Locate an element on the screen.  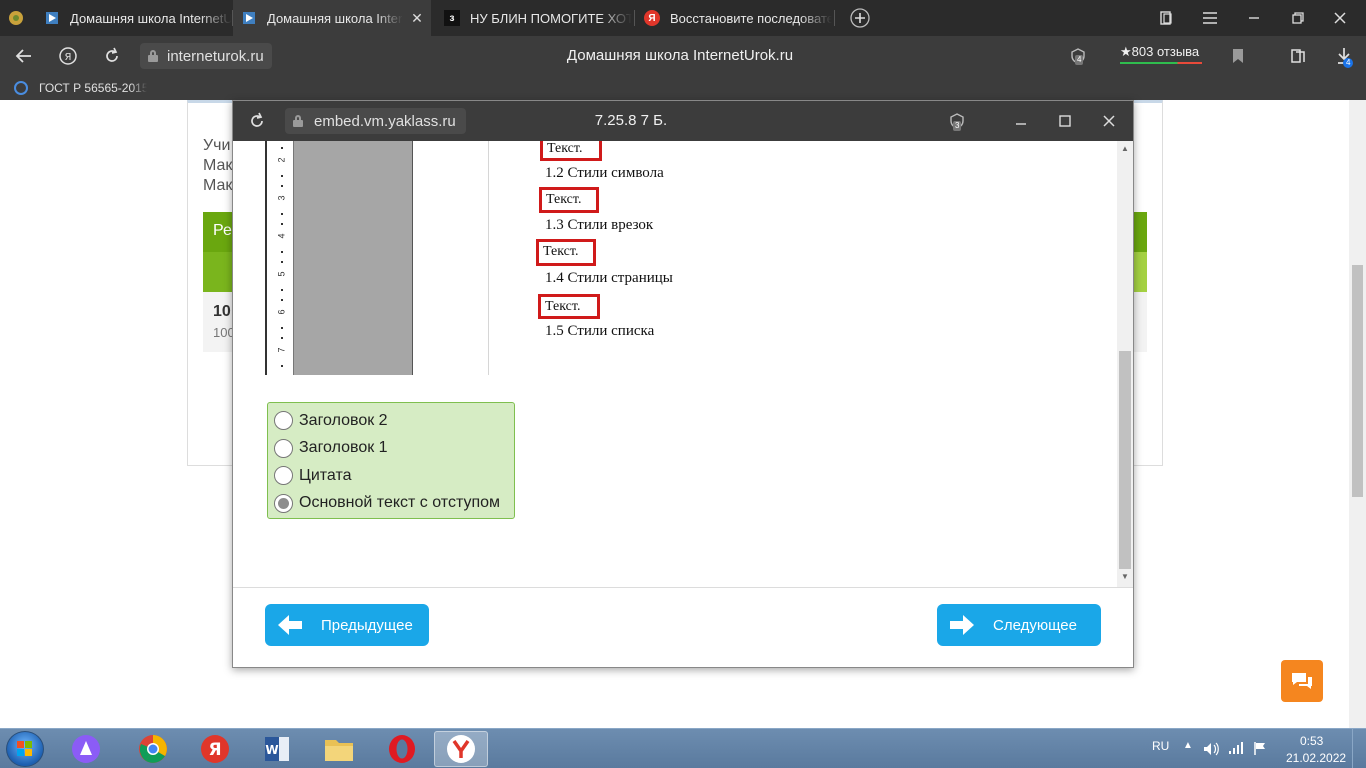
taskbar-yandex-browser-icon is located at coordinates (461, 749).